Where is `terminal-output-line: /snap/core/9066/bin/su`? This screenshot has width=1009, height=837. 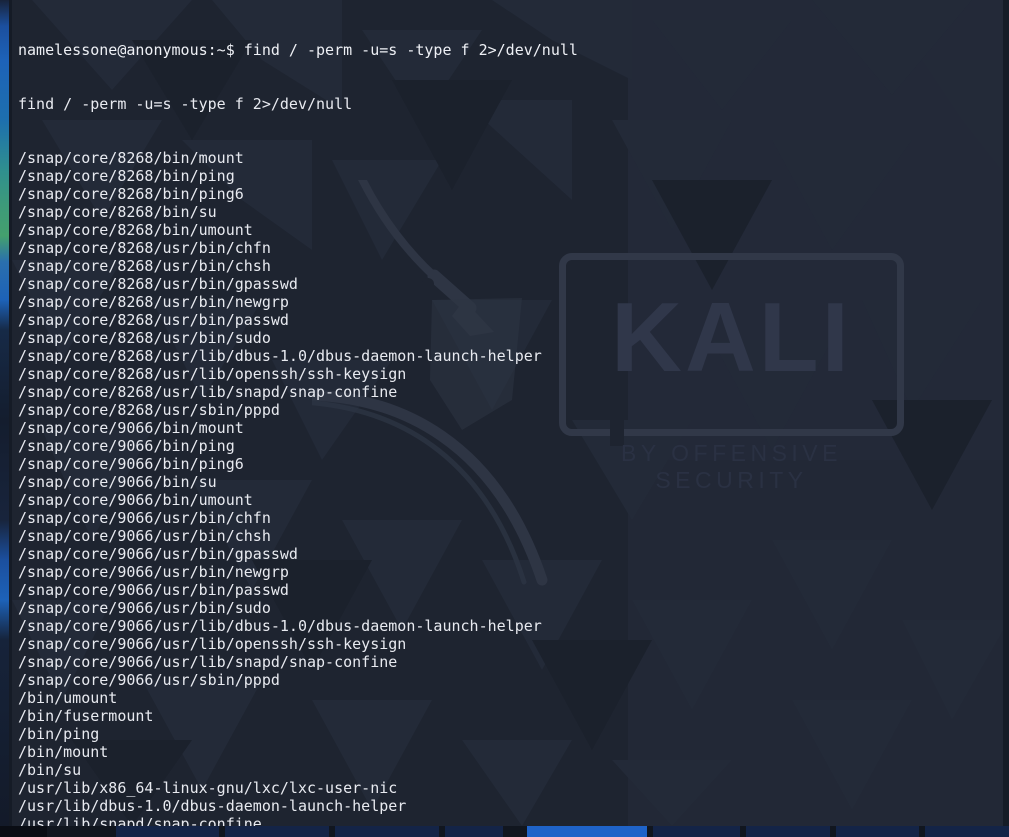
terminal-output-line: /snap/core/9066/bin/su is located at coordinates (117, 482).